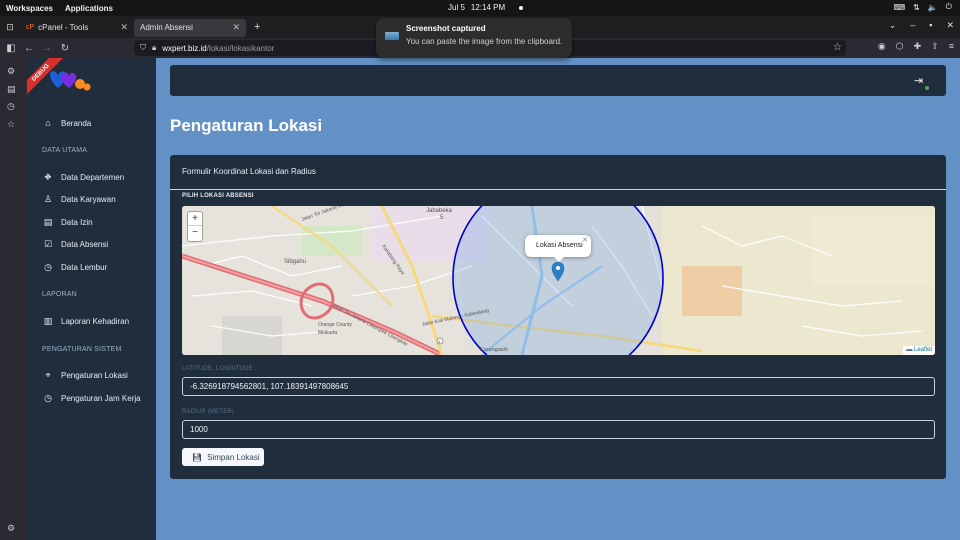 The height and width of the screenshot is (540, 960). Describe the element at coordinates (166, 27) in the screenshot. I see `tab-label: Admin Absensi` at that location.